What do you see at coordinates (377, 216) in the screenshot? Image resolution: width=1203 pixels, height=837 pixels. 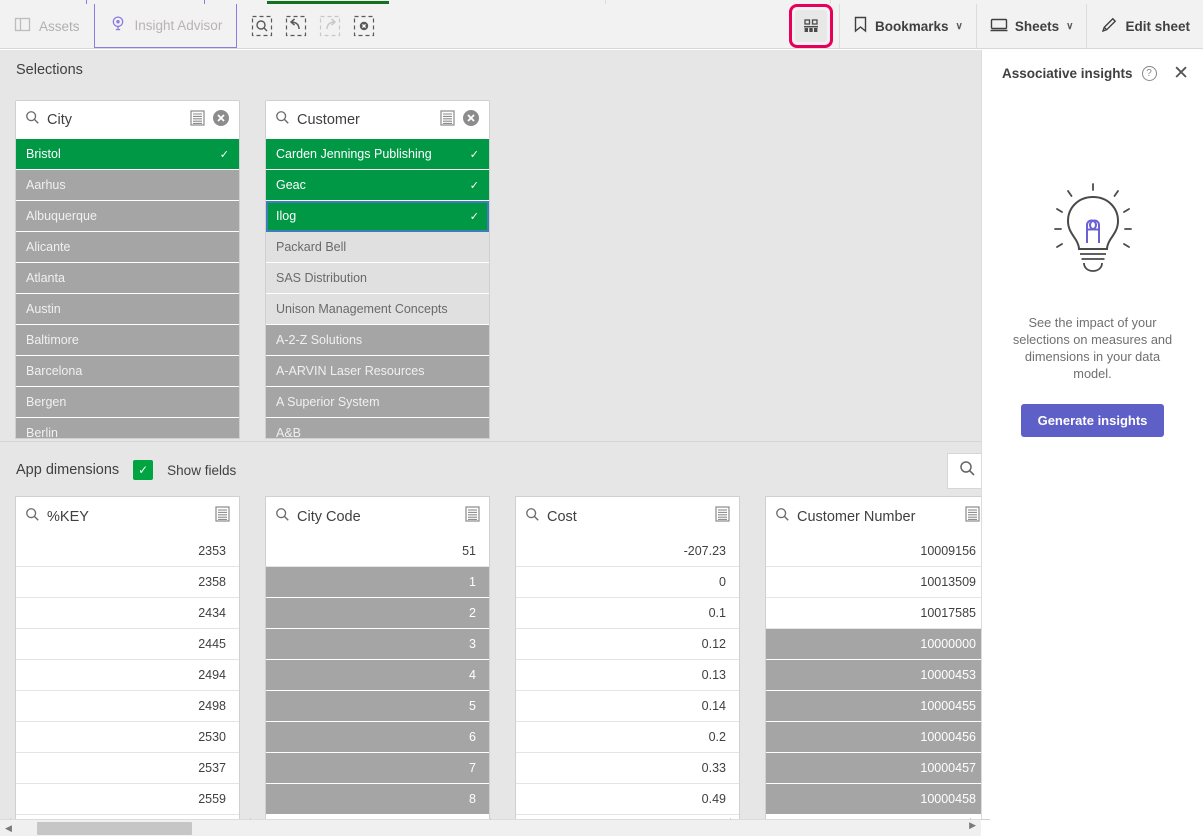 I see `listbox-row: Ilog✓` at bounding box center [377, 216].